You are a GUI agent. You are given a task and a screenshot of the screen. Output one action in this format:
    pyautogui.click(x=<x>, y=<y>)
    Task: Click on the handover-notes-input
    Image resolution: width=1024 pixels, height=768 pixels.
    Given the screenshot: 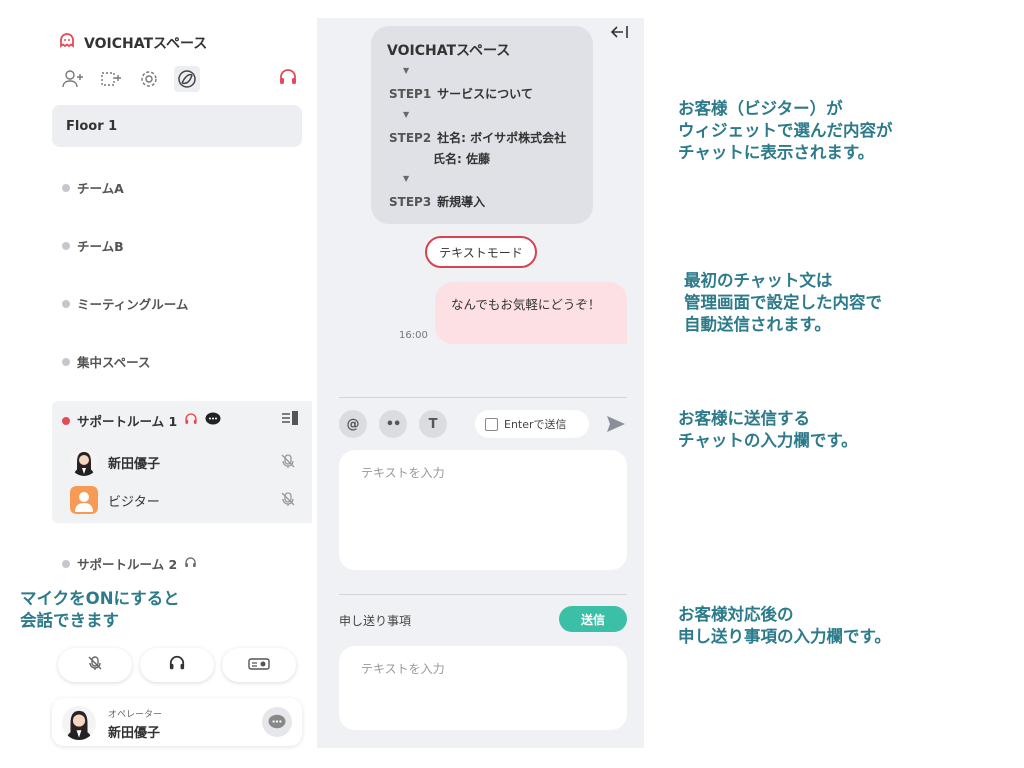 What is the action you would take?
    pyautogui.click(x=483, y=688)
    